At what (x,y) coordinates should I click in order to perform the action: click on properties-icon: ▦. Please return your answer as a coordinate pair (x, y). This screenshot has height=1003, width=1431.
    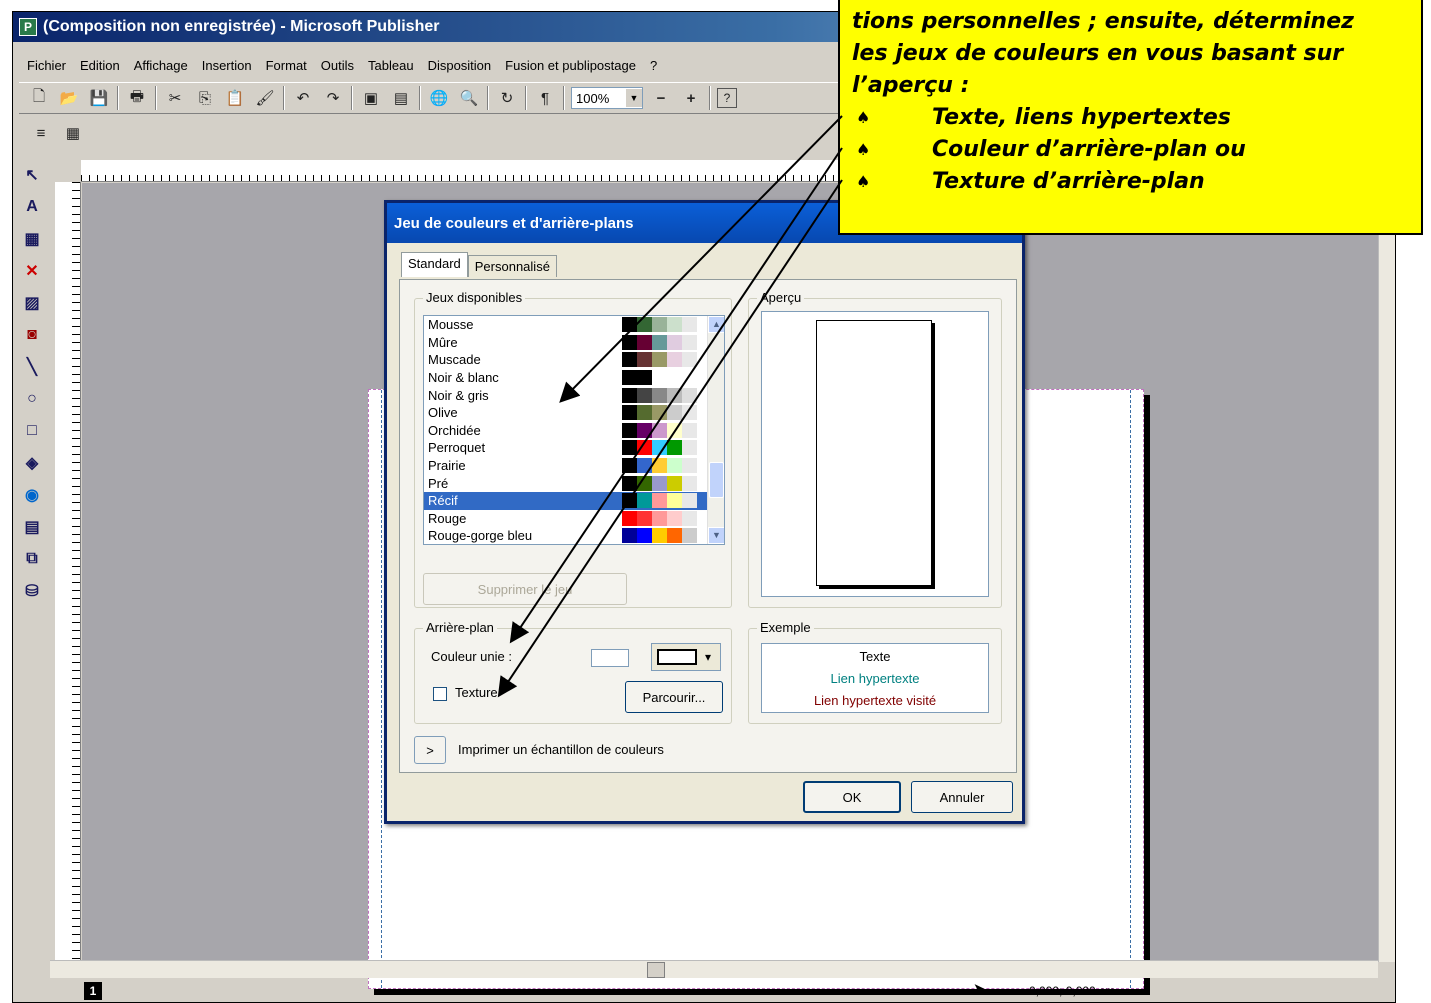
    Looking at the image, I should click on (73, 133).